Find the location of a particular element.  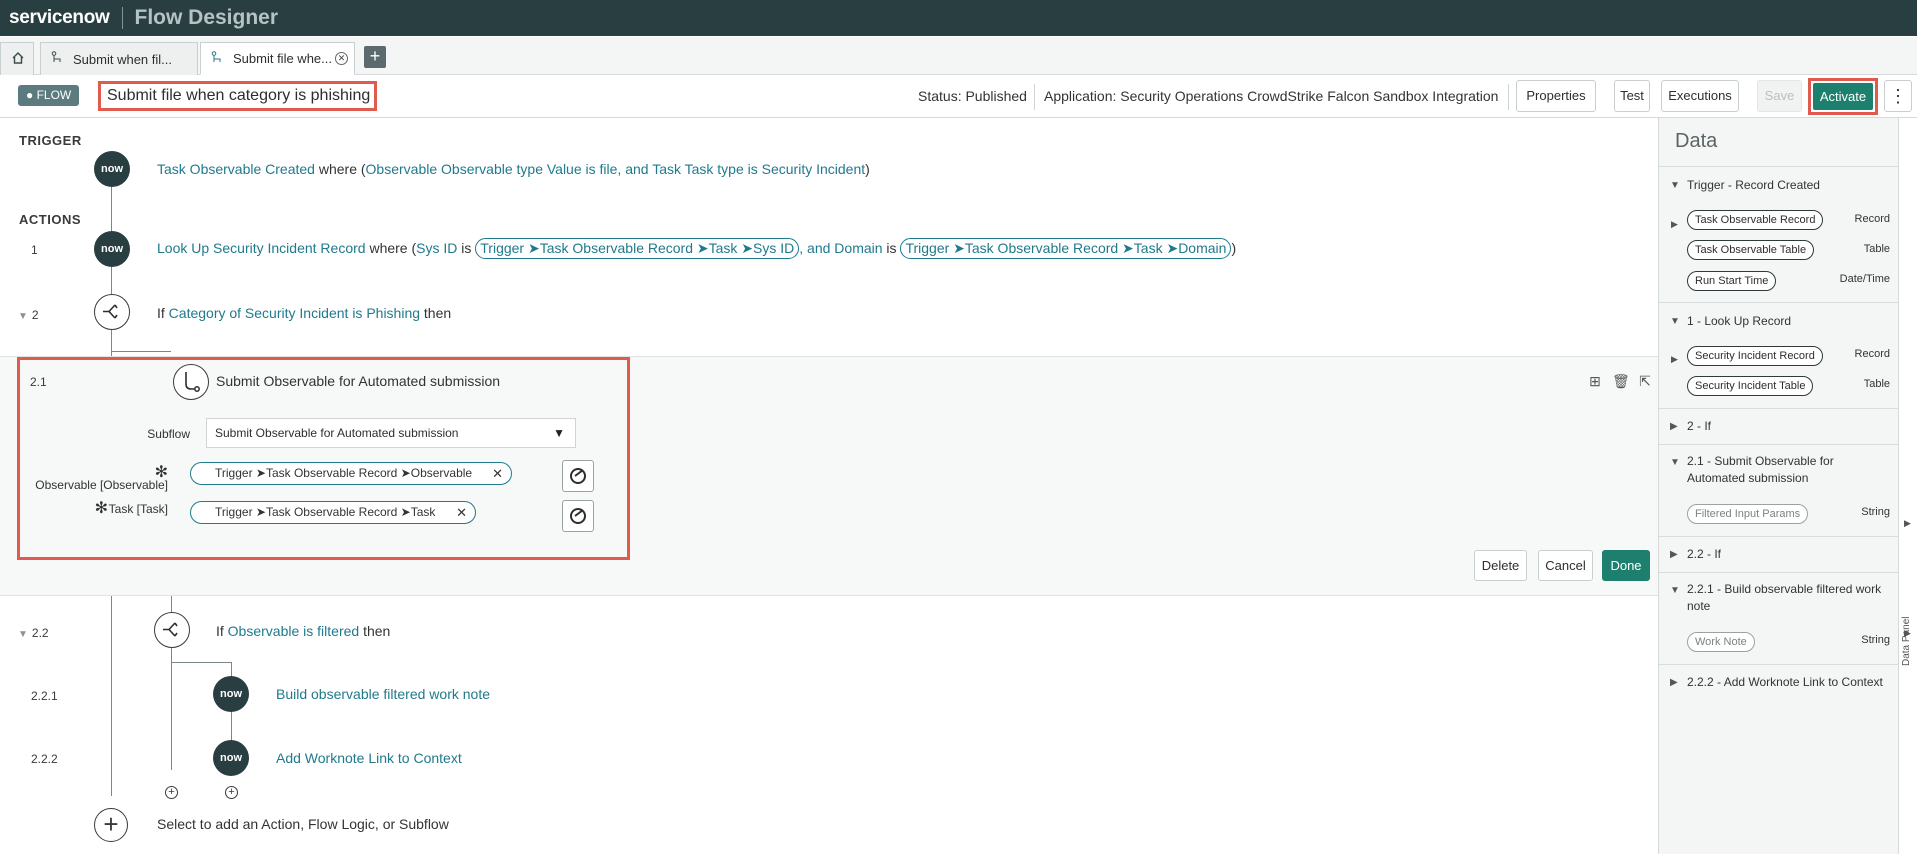

add-action-icon: + is located at coordinates (111, 825).